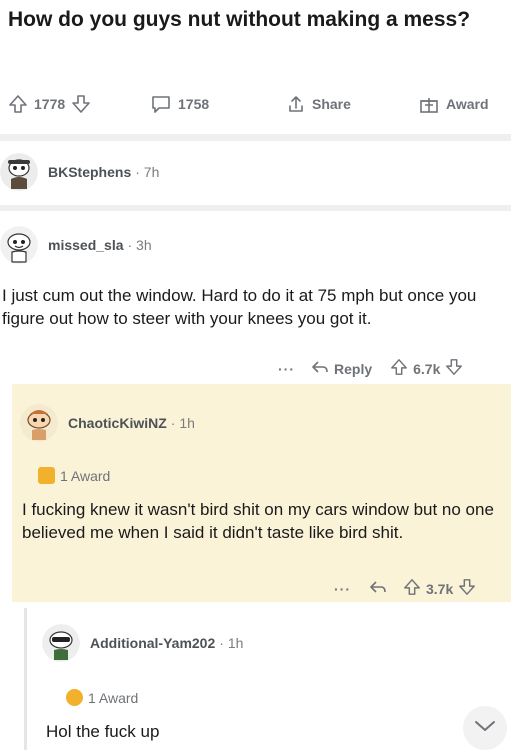  What do you see at coordinates (331, 104) in the screenshot?
I see `share-label: Share` at bounding box center [331, 104].